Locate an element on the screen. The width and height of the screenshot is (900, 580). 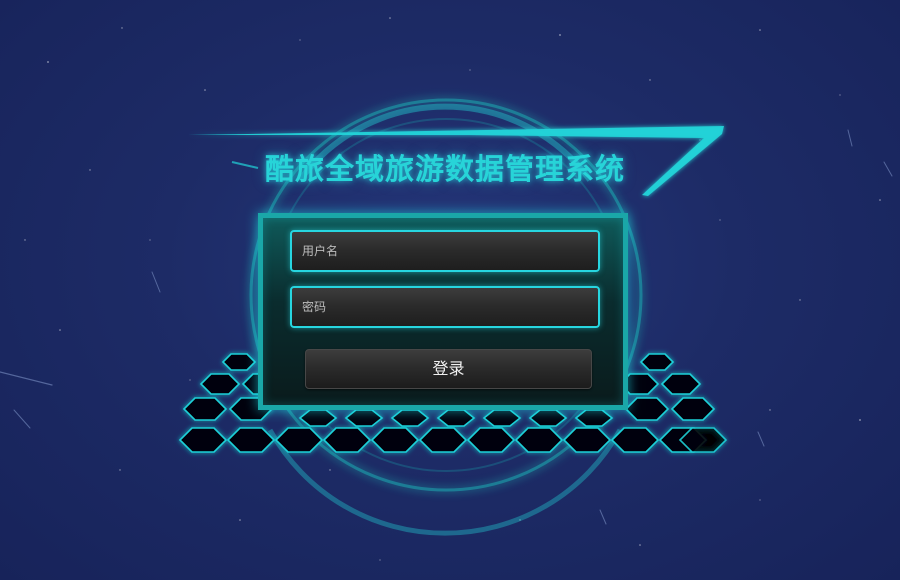
password-input is located at coordinates (445, 307).